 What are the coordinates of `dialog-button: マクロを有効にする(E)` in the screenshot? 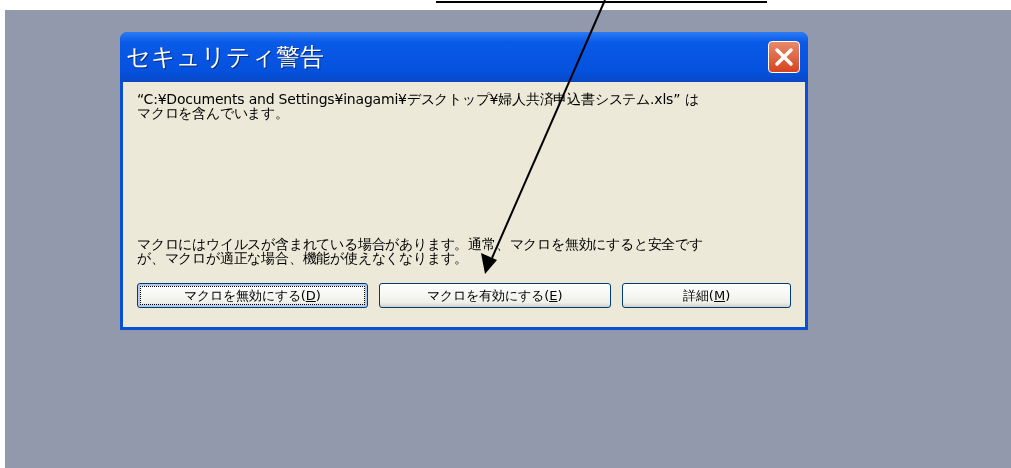 It's located at (495, 295).